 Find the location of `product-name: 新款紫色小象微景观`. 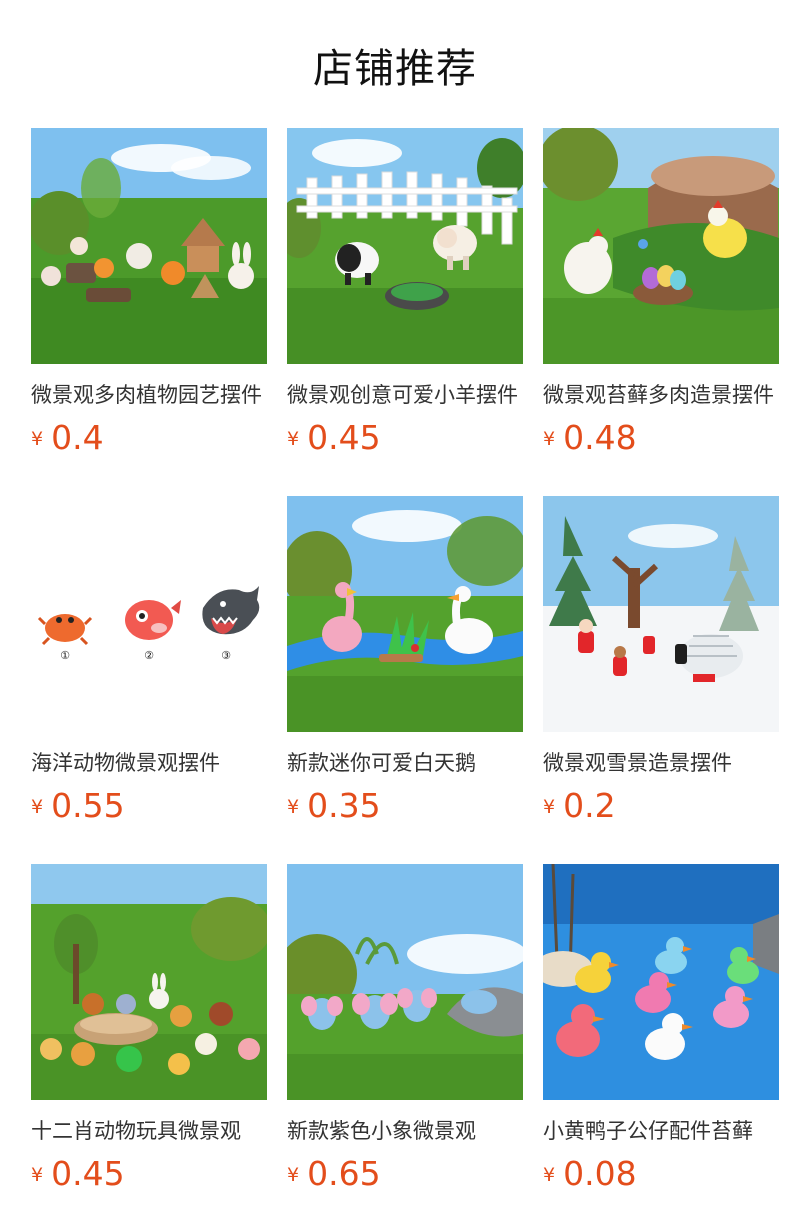

product-name: 新款紫色小象微景观 is located at coordinates (405, 1131).